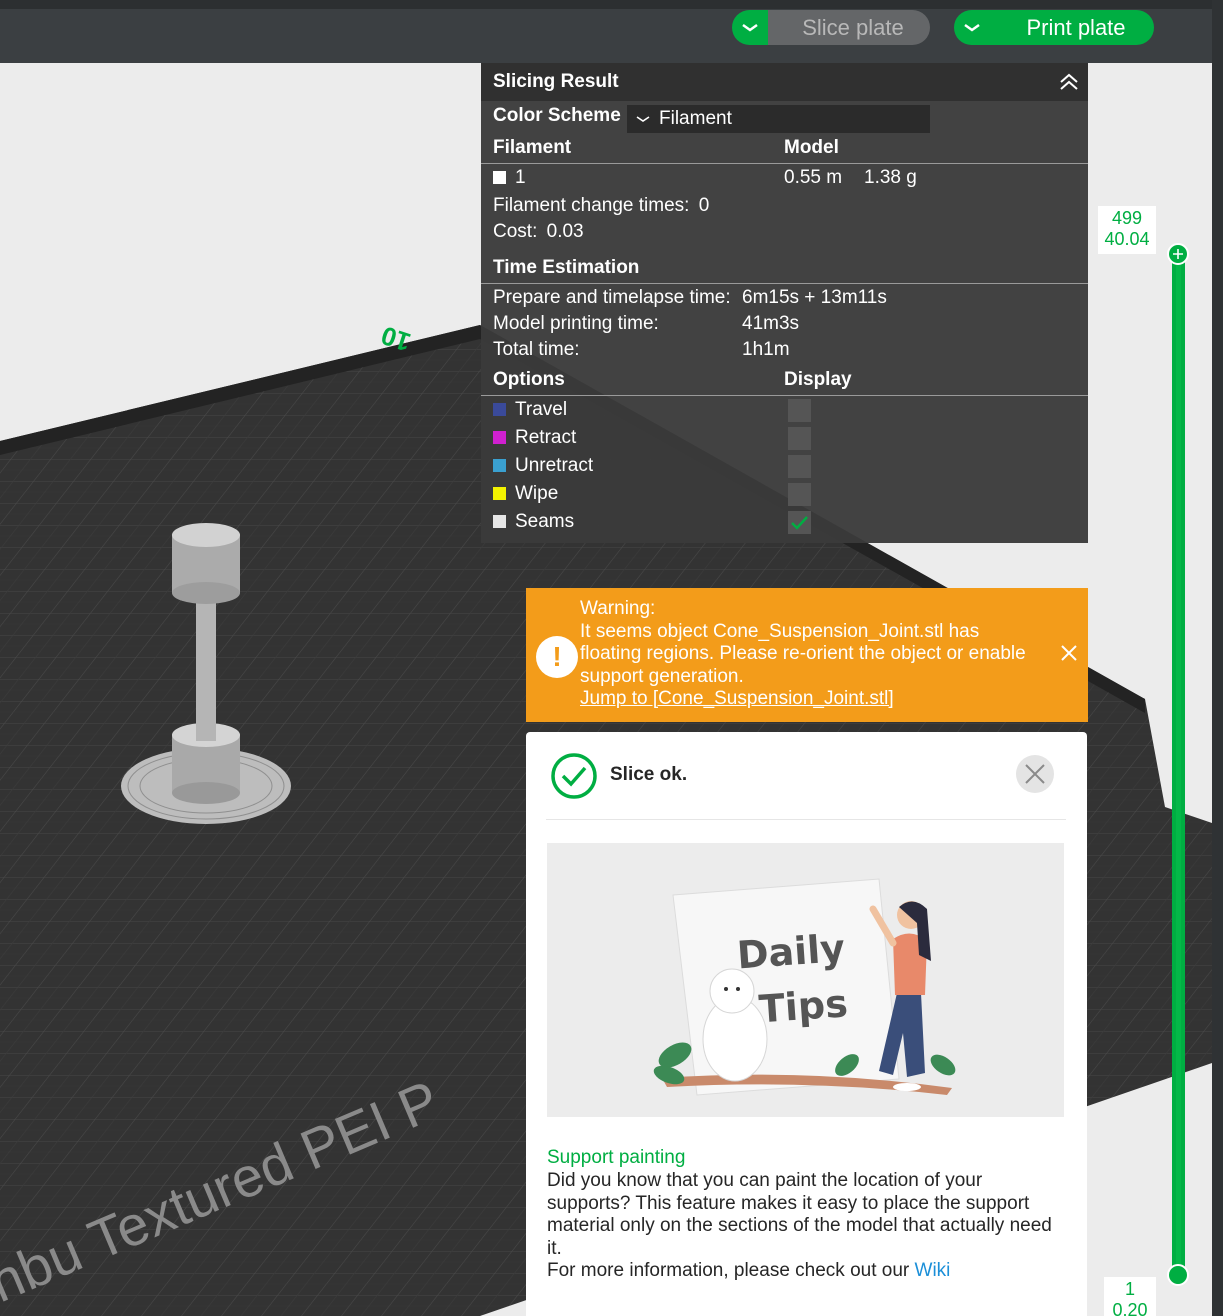 This screenshot has width=1223, height=1316. What do you see at coordinates (537, 493) in the screenshot?
I see `option-label: Wipe` at bounding box center [537, 493].